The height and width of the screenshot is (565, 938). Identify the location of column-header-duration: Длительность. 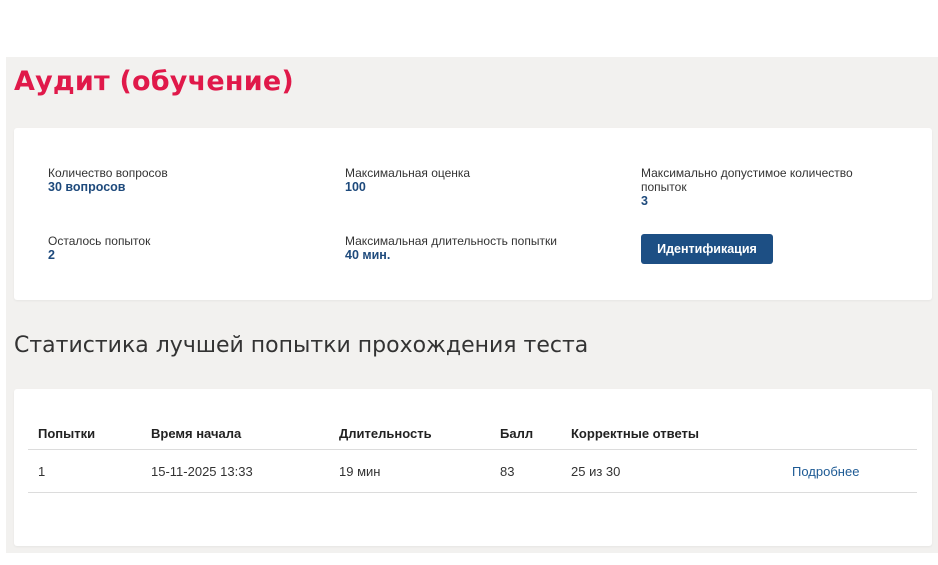
(385, 433).